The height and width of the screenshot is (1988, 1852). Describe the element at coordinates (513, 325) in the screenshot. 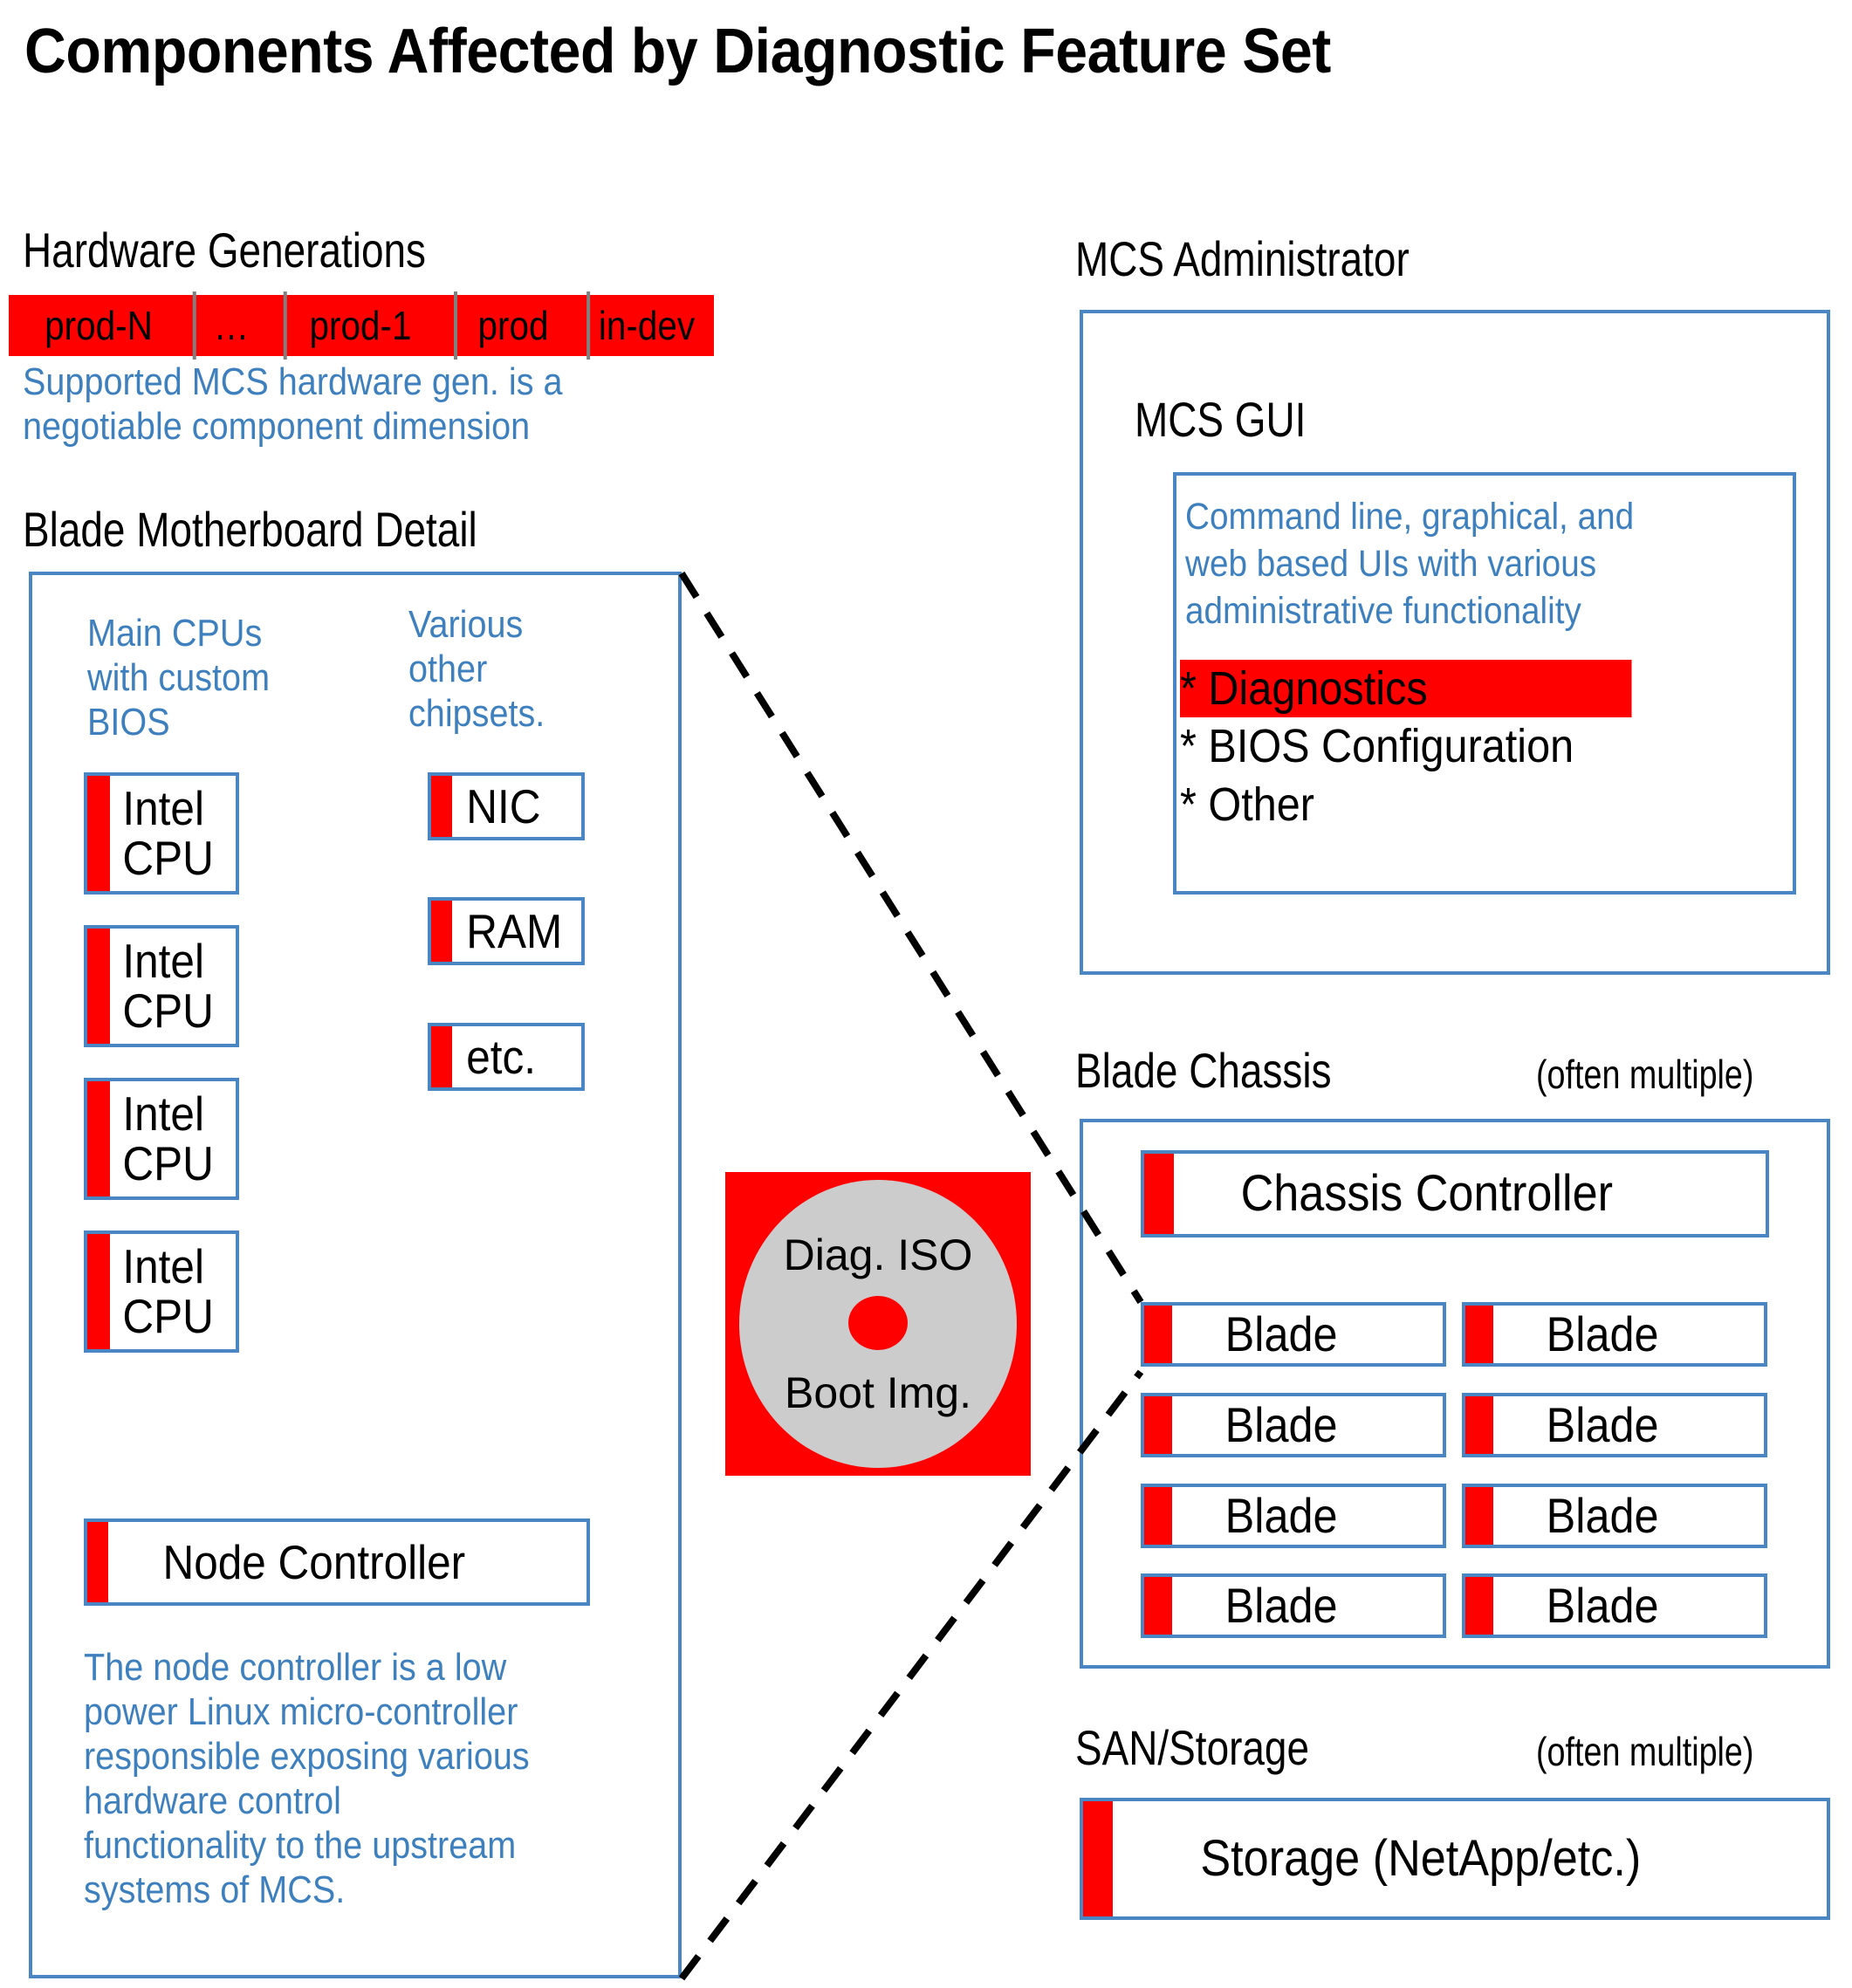

I see `generation-cell: prod` at that location.